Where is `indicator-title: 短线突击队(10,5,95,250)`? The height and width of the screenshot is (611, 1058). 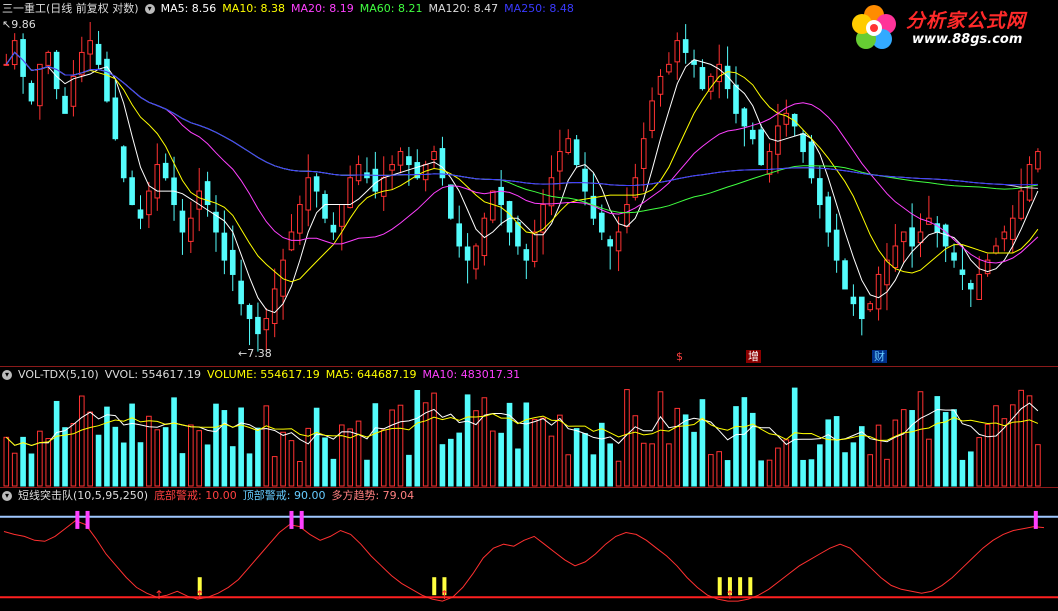 indicator-title: 短线突击队(10,5,95,250) is located at coordinates (83, 495).